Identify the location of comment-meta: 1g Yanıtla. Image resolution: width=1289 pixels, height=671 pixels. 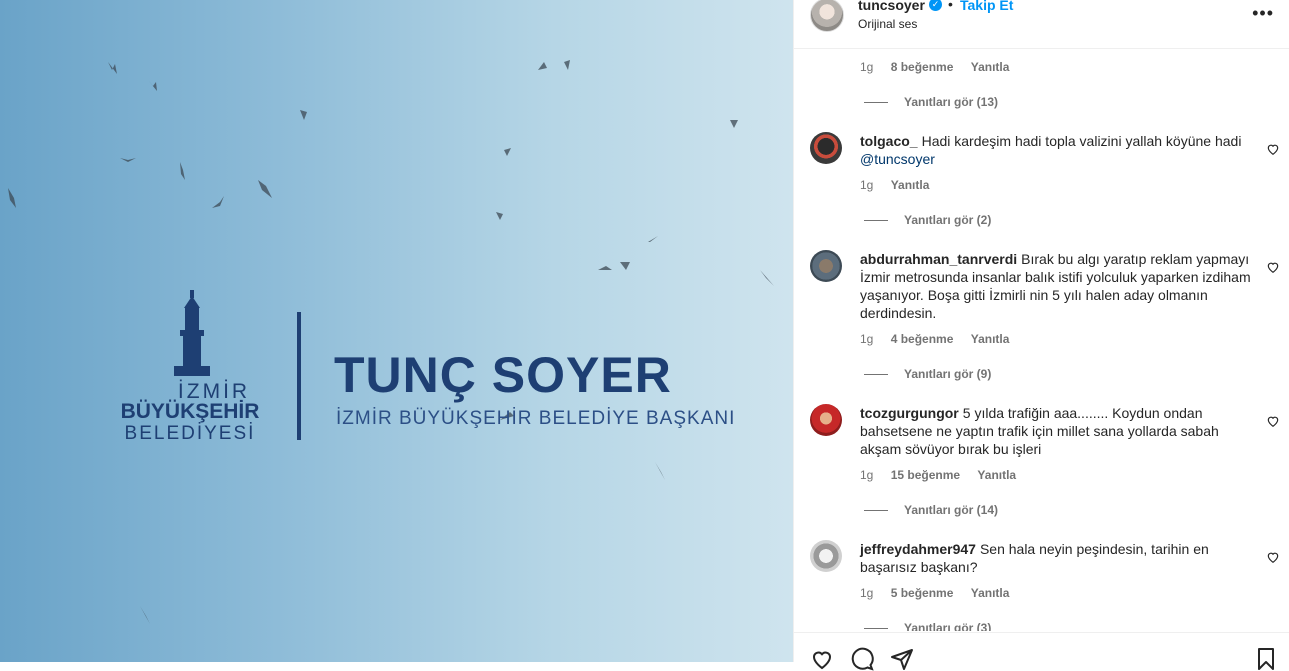
(901, 185).